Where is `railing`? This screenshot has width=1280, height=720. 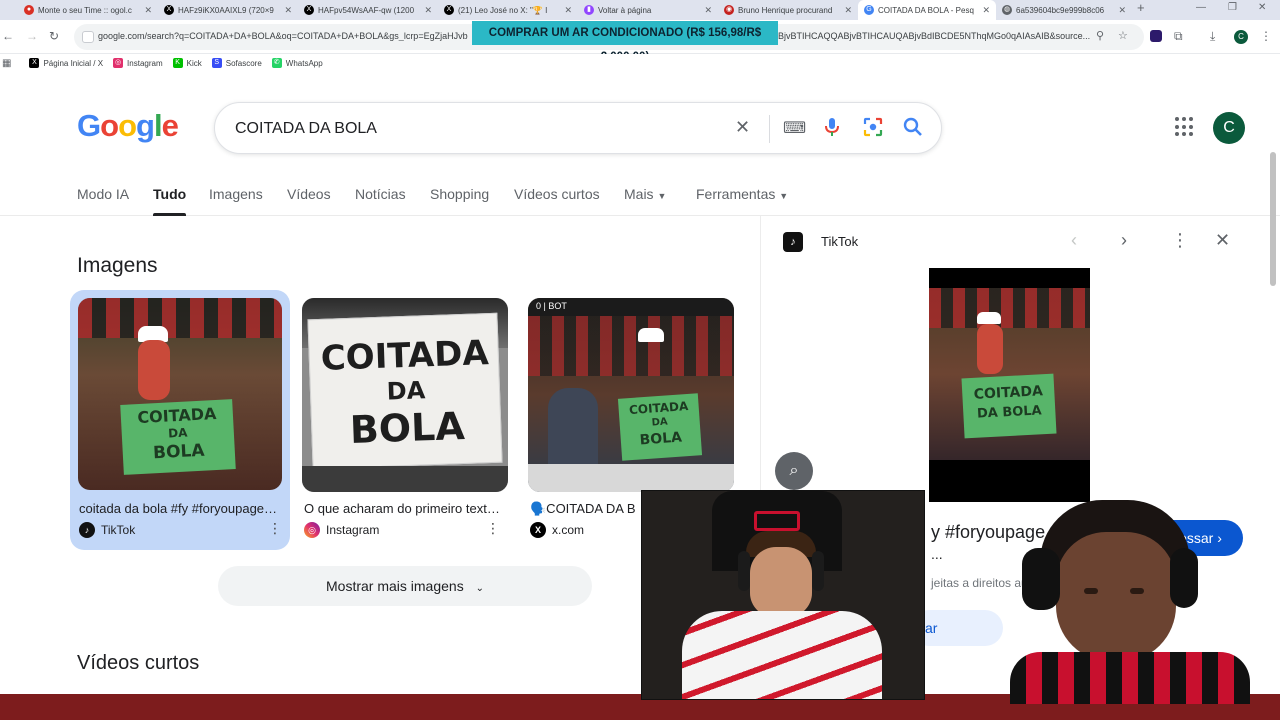
railing is located at coordinates (631, 478).